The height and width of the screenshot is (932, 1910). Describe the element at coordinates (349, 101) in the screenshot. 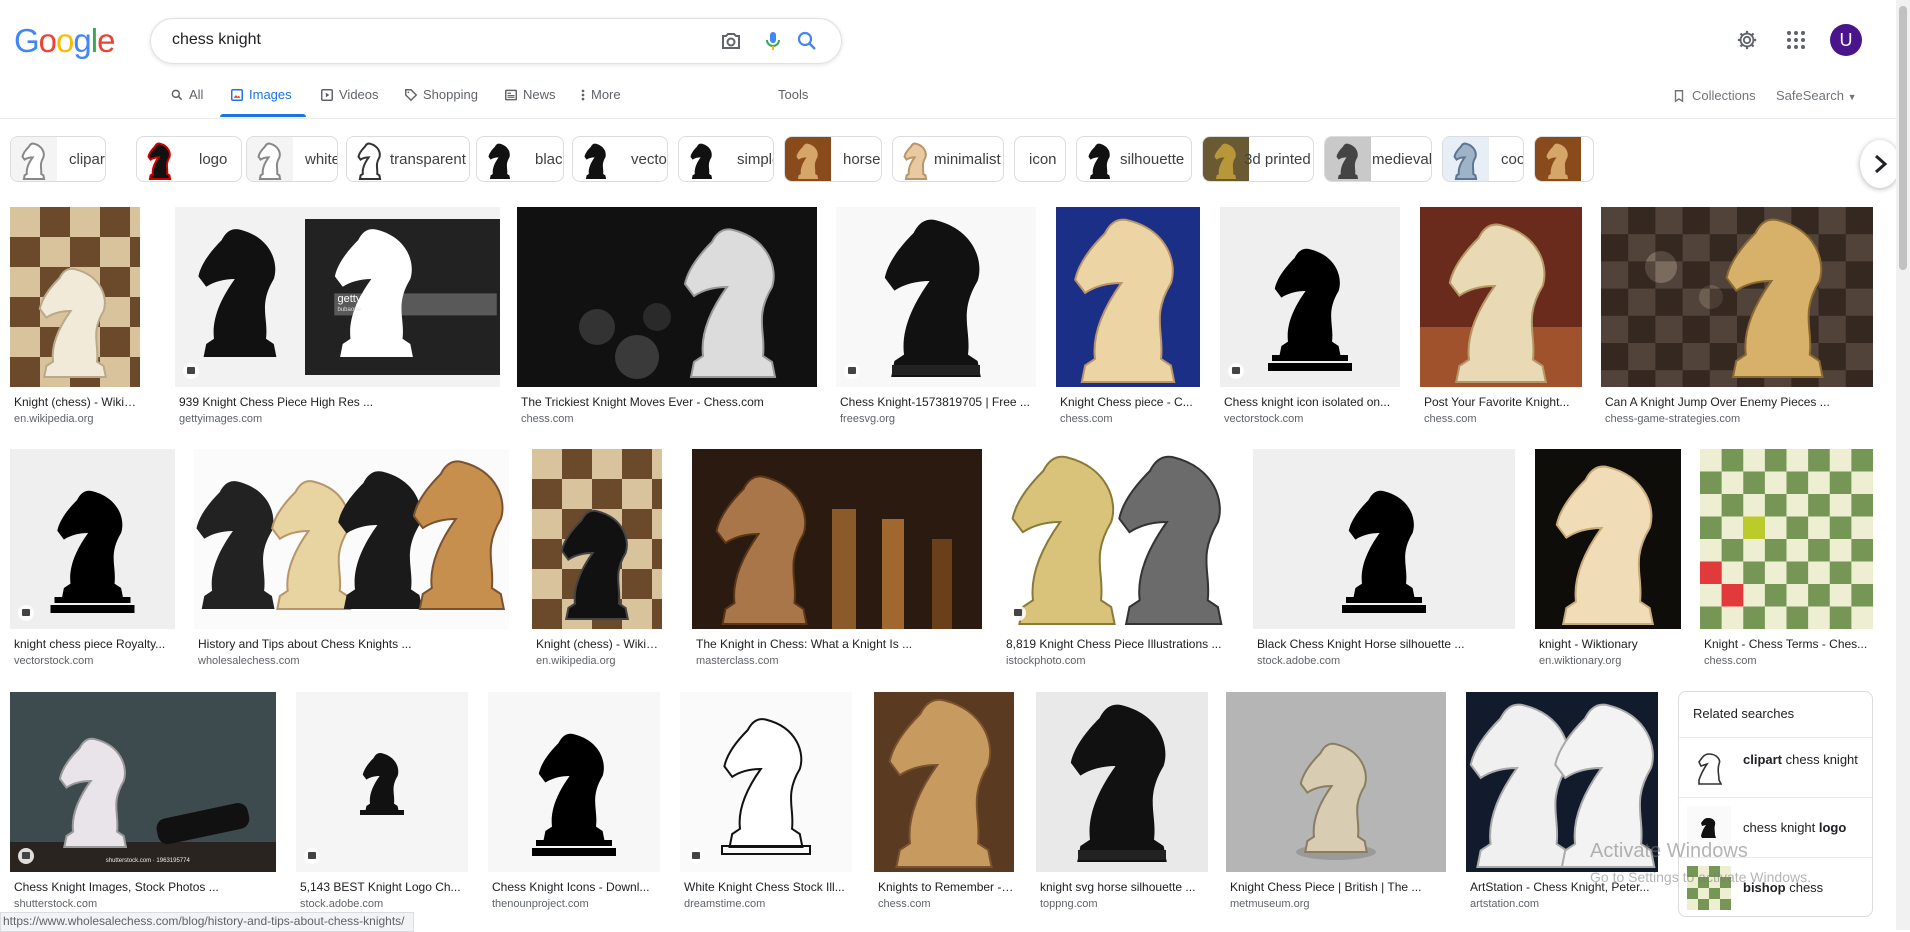

I see `tab-videos: Videos` at that location.